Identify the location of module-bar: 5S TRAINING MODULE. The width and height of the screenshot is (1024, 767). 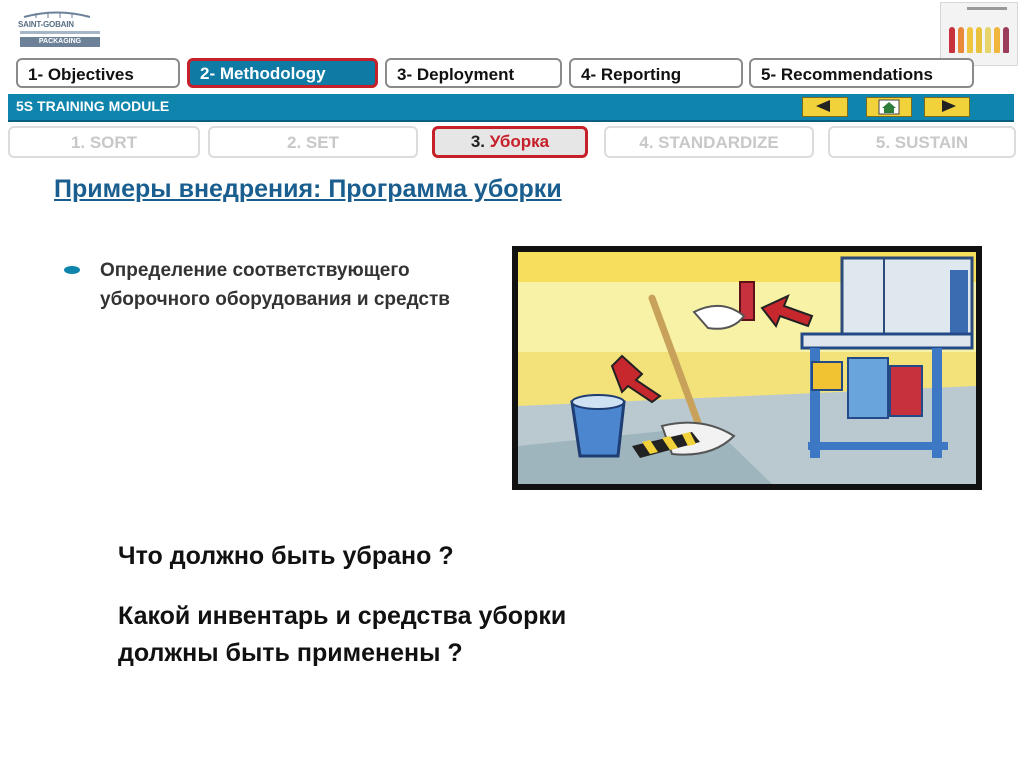
(511, 108).